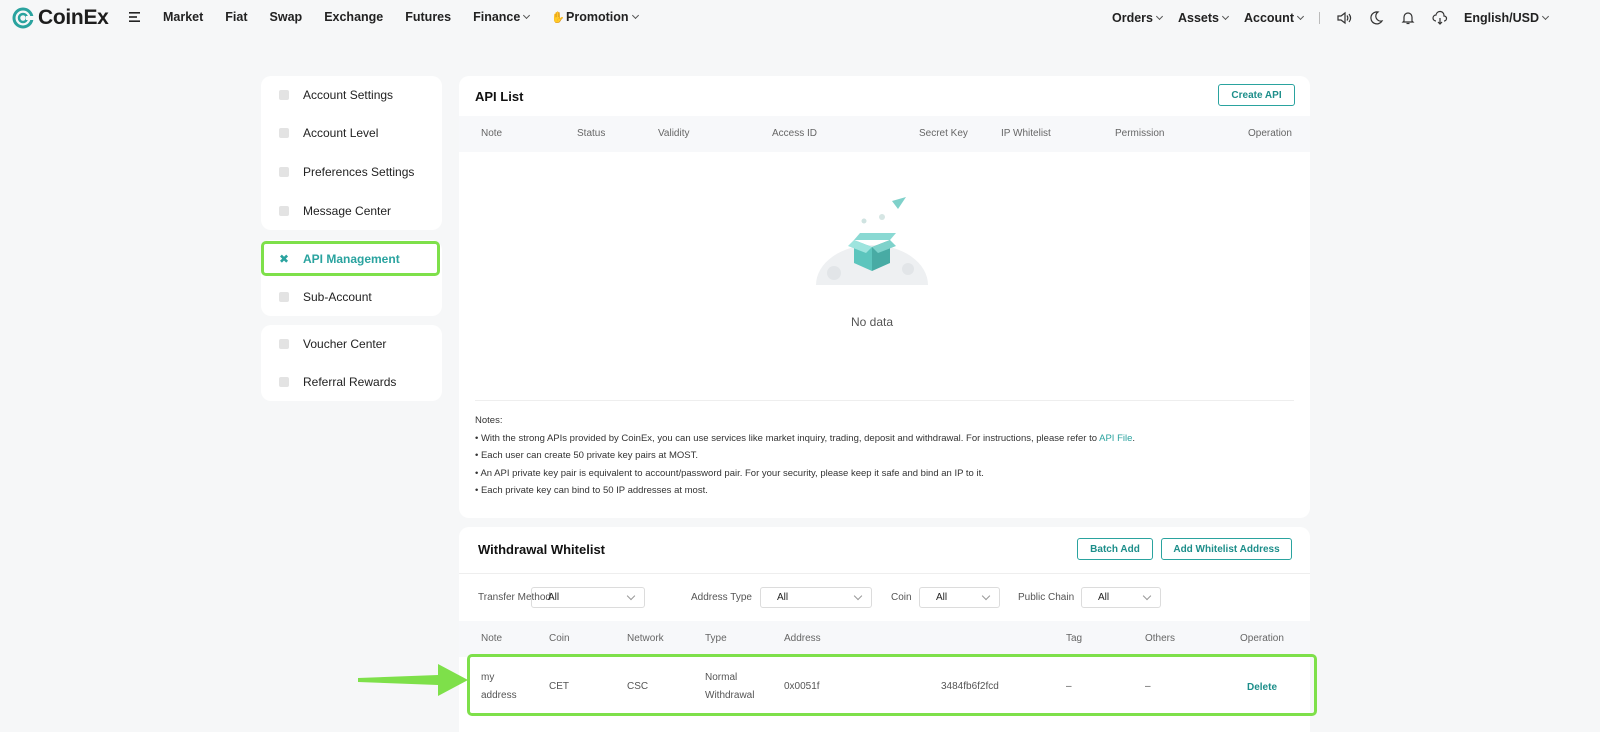  What do you see at coordinates (943, 133) in the screenshot?
I see `column-header: Secret Key` at bounding box center [943, 133].